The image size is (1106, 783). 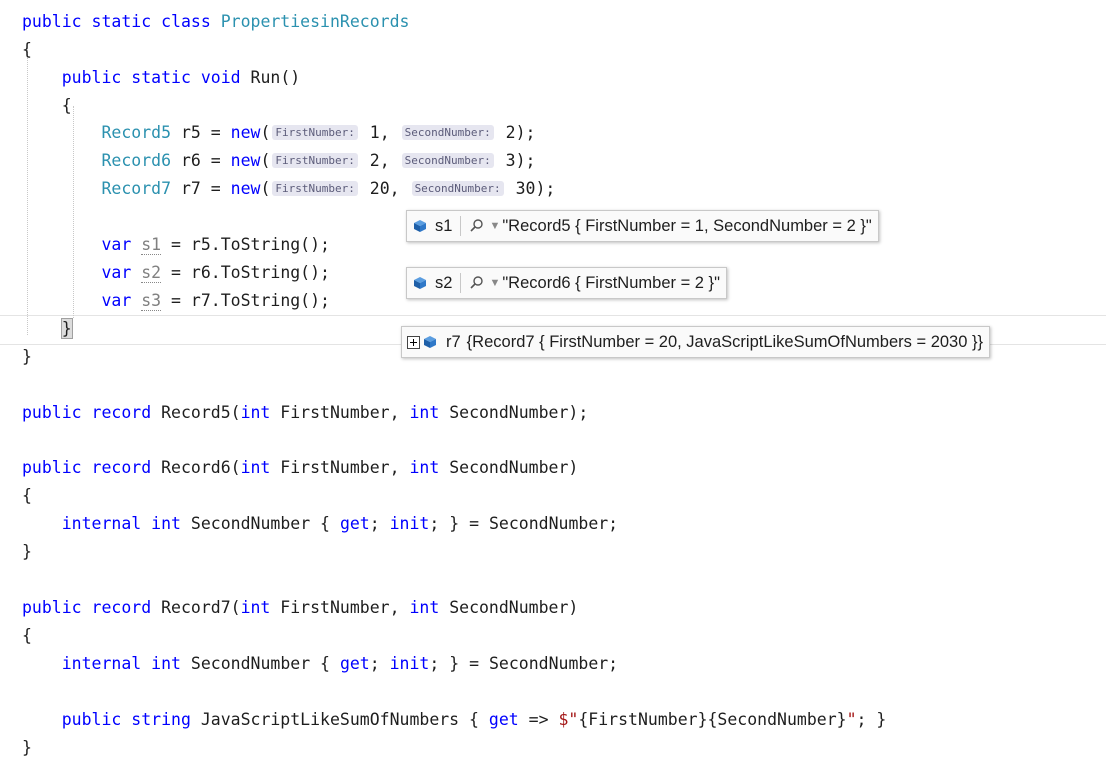 I want to click on code-text: 30);, so click(x=530, y=188).